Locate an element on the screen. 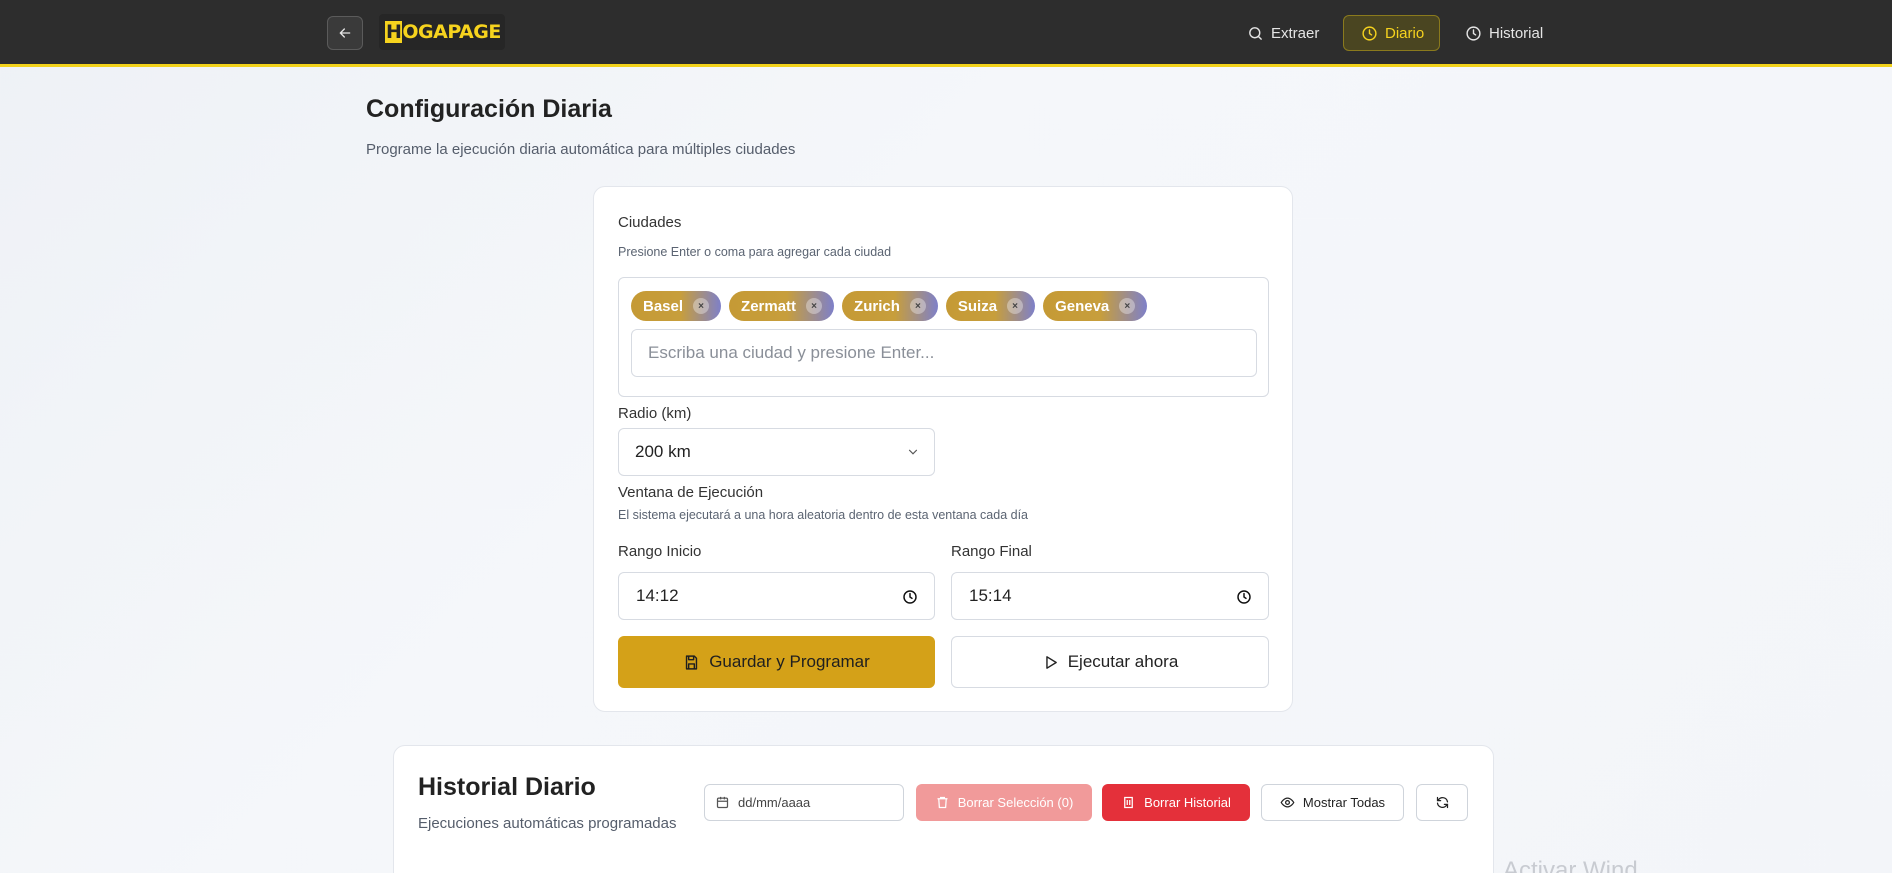 This screenshot has width=1892, height=873. start-label: Rango Inicio is located at coordinates (660, 551).